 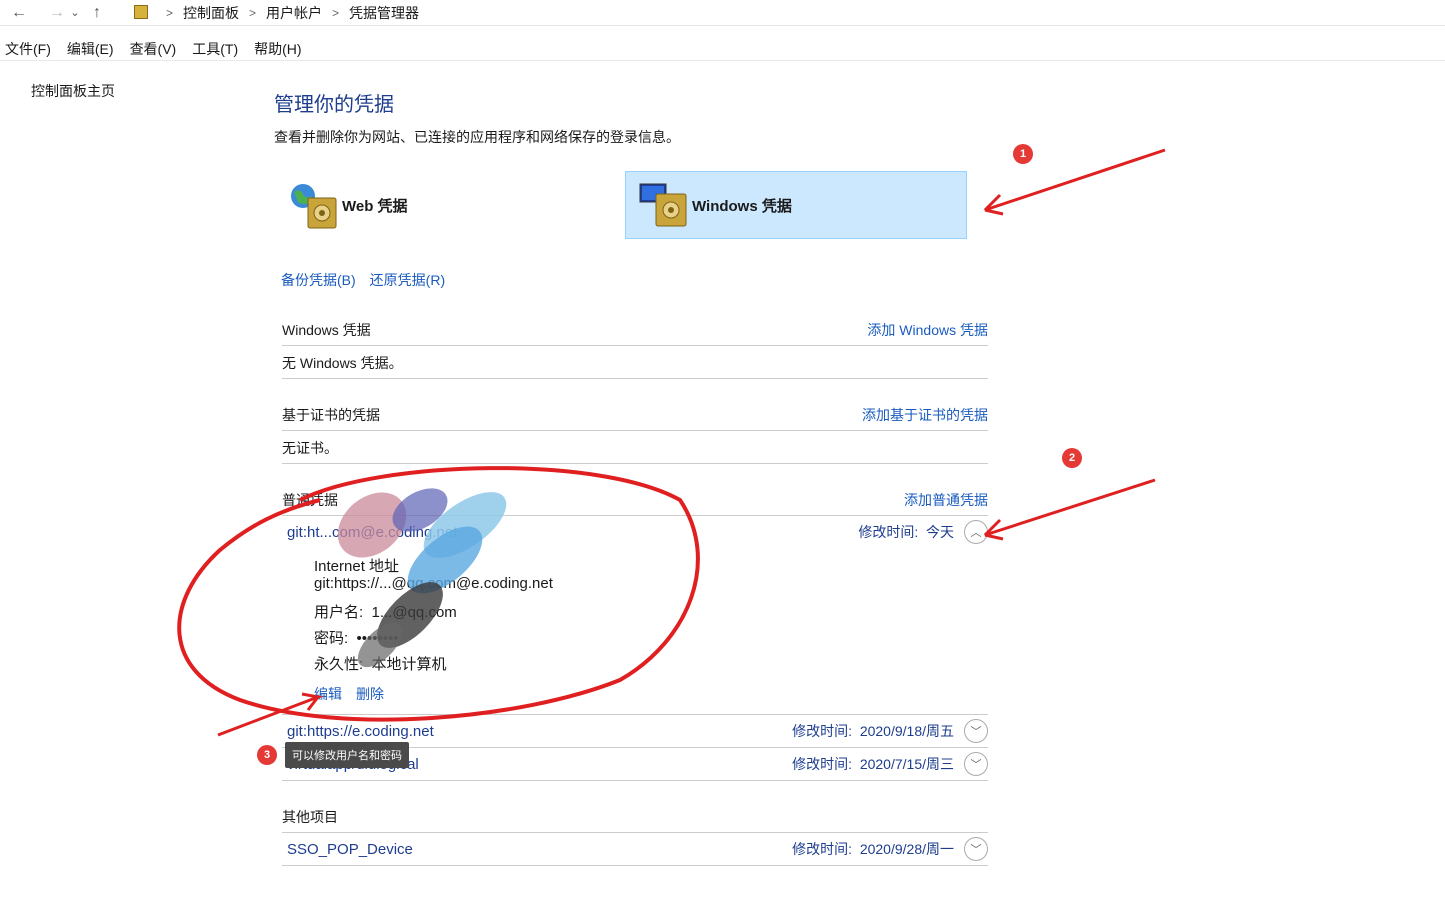 I want to click on cert-credentials-empty: 无证书。, so click(x=310, y=448).